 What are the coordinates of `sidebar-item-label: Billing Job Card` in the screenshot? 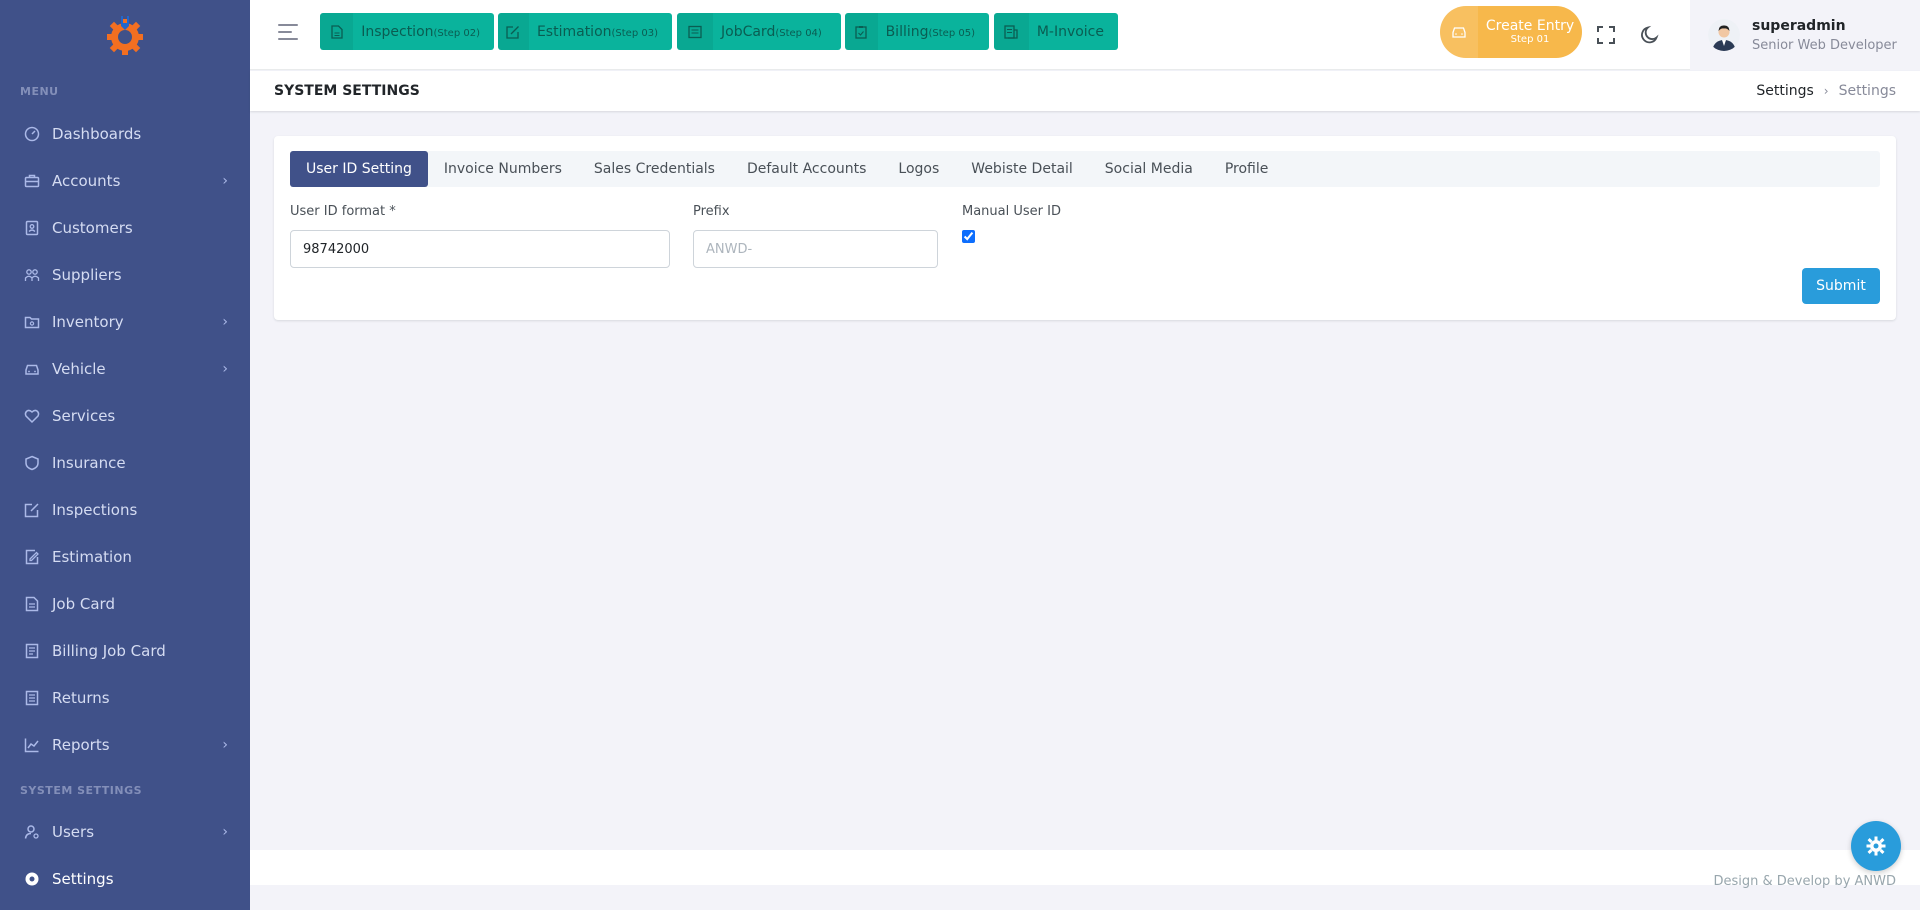 It's located at (109, 650).